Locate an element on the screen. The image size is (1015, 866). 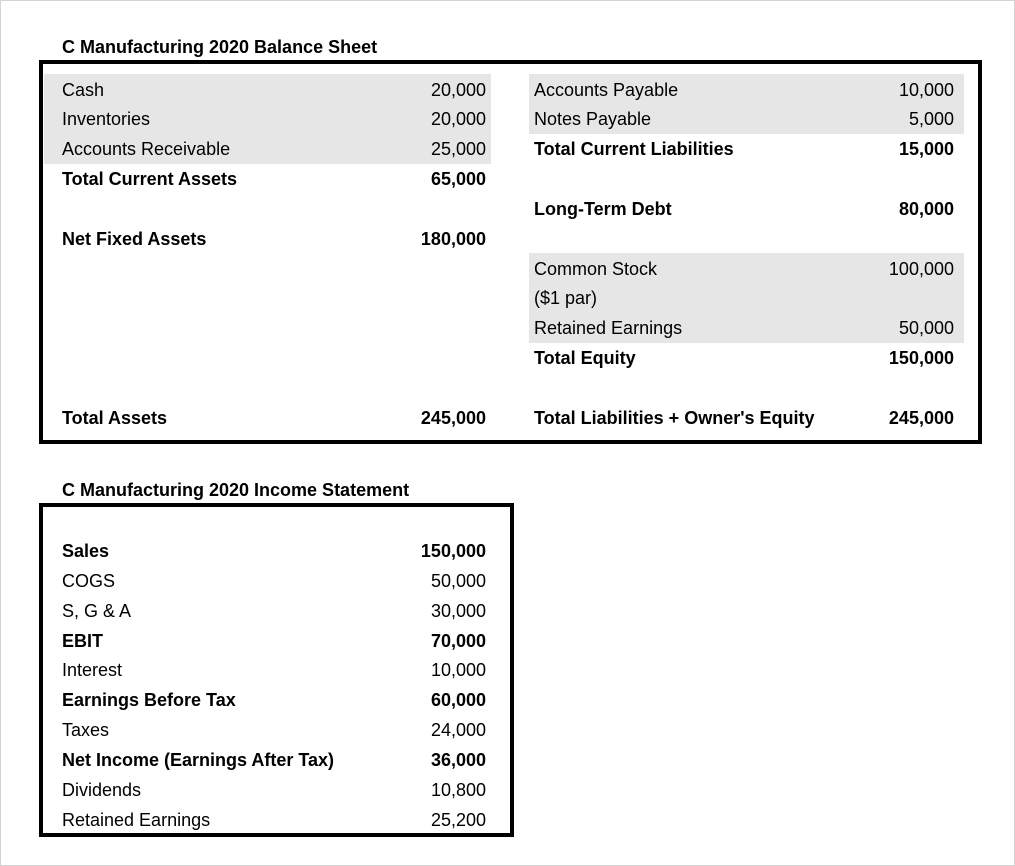
row-value: 15,000 is located at coordinates (926, 149).